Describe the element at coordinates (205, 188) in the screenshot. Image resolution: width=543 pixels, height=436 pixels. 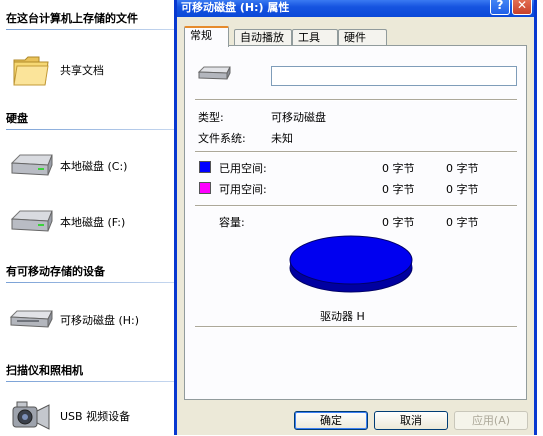
I see `free-space-swatch` at that location.